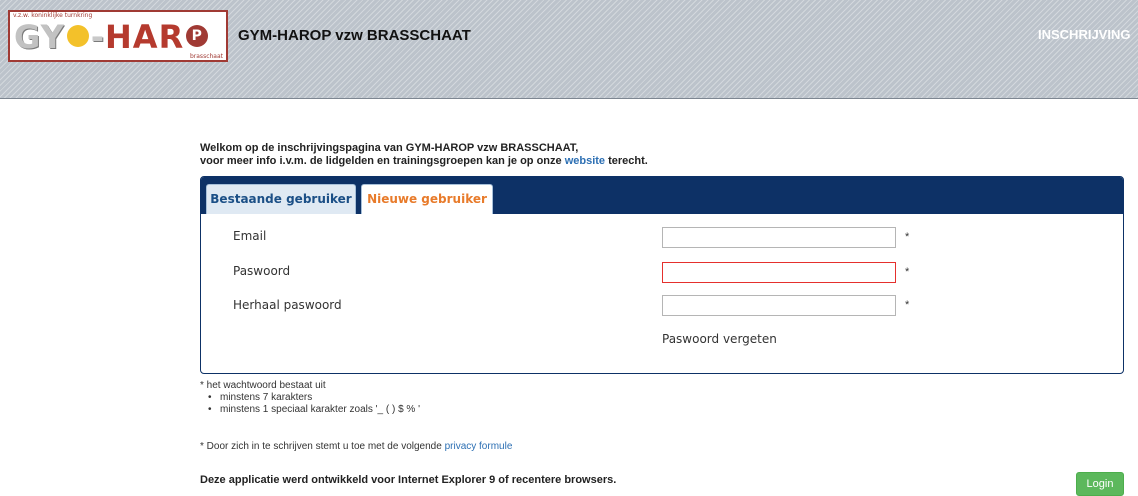  I want to click on privacy-link: privacy formule, so click(479, 446).